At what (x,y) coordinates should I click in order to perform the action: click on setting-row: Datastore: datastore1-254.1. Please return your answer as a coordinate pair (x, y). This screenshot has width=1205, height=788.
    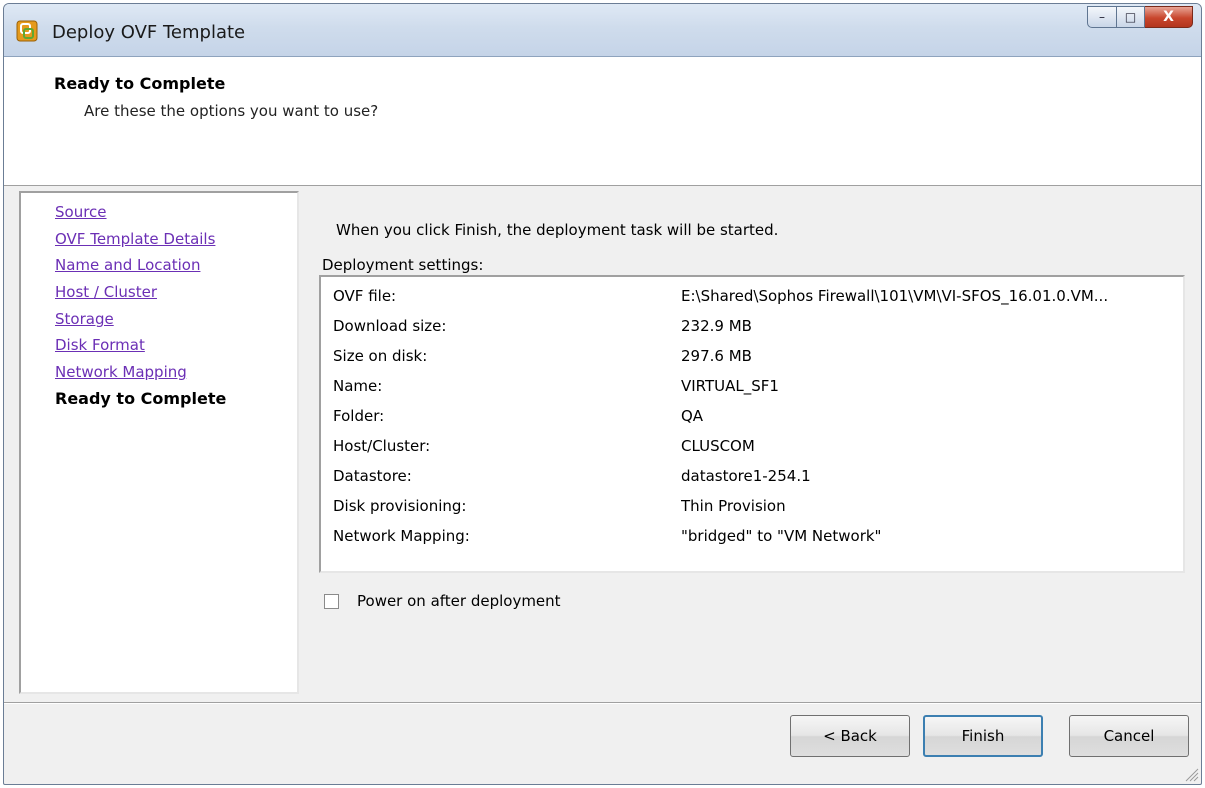
    Looking at the image, I should click on (752, 476).